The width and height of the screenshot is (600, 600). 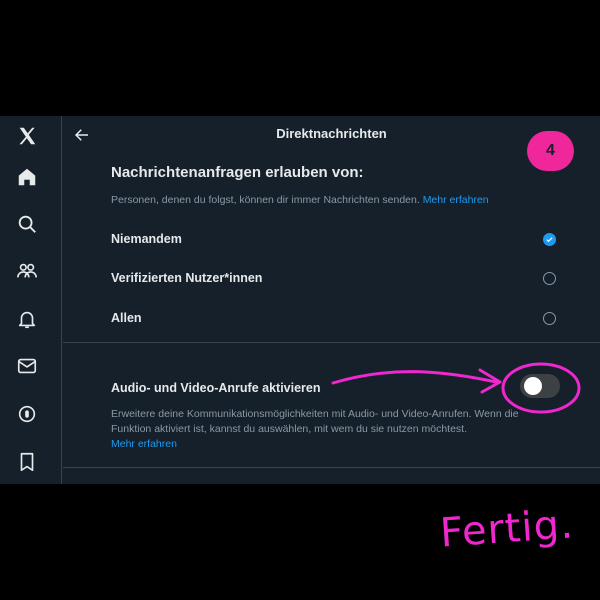 What do you see at coordinates (336, 318) in the screenshot?
I see `option-everyone: Allen` at bounding box center [336, 318].